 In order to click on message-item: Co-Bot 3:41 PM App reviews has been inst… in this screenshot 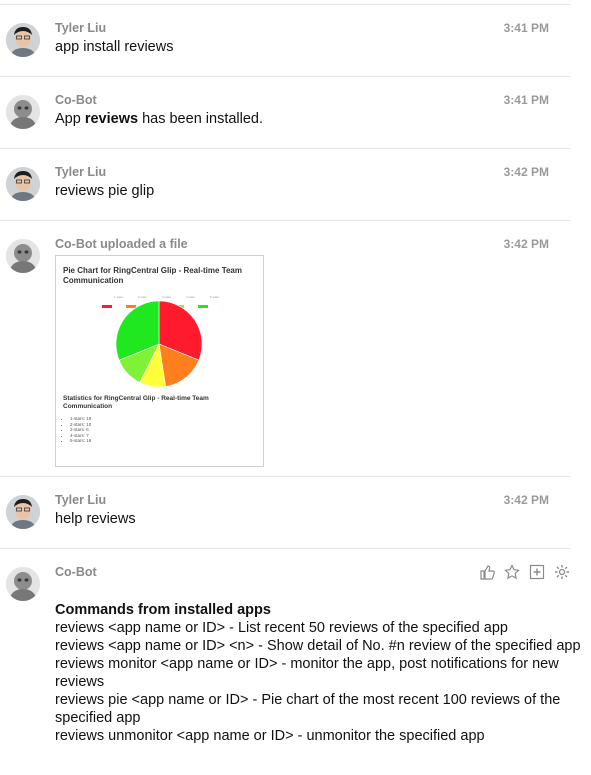, I will do `click(285, 112)`.